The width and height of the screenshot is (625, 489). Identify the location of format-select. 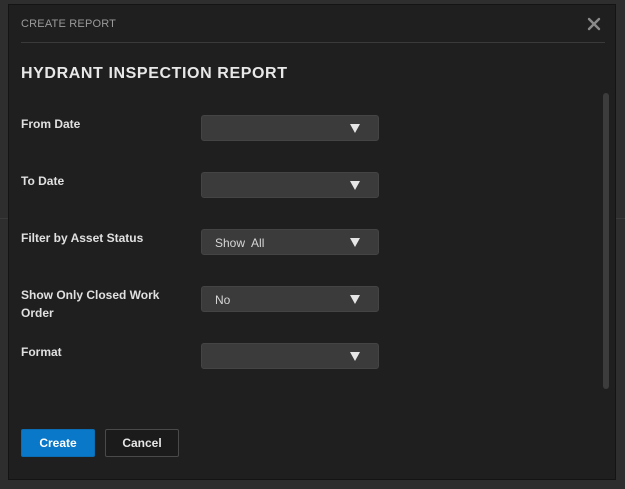
(290, 356).